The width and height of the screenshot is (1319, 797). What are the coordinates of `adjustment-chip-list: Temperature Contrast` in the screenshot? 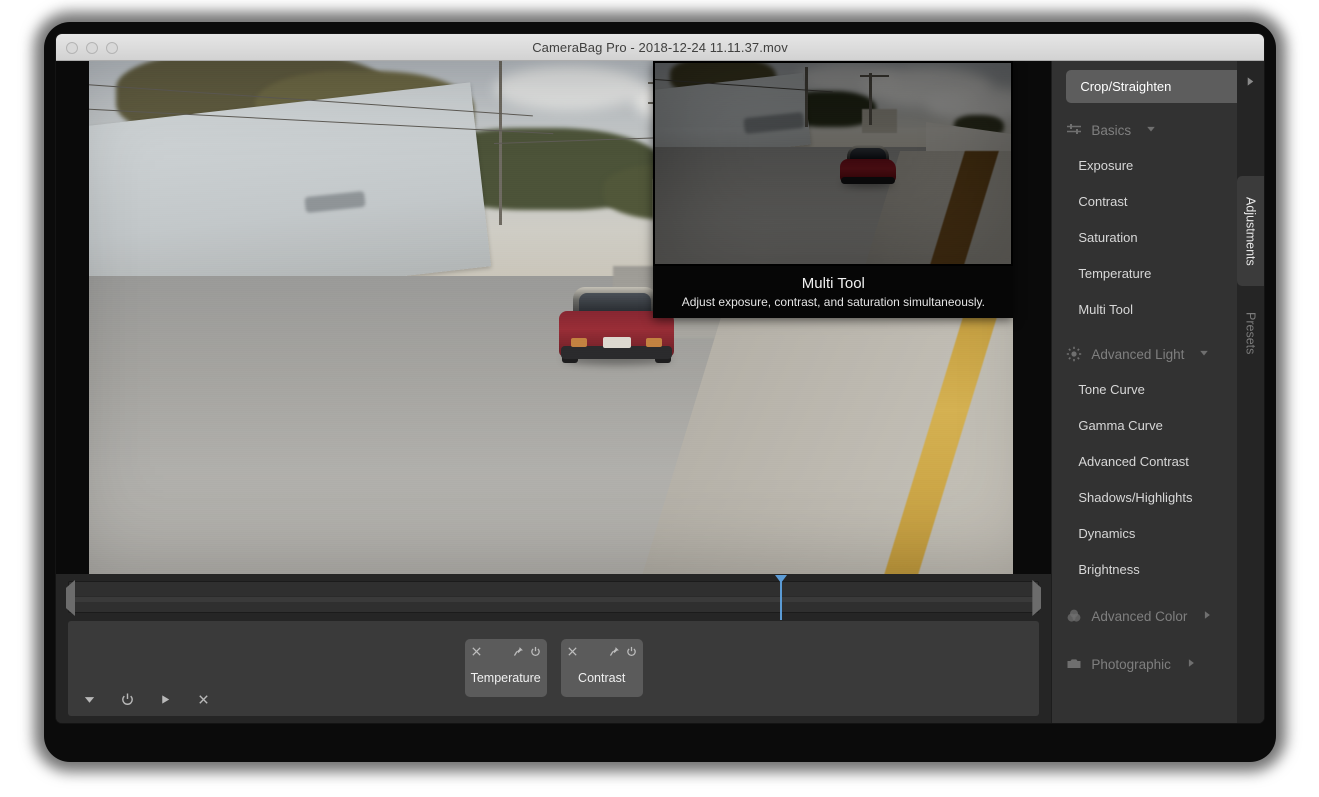 It's located at (553, 668).